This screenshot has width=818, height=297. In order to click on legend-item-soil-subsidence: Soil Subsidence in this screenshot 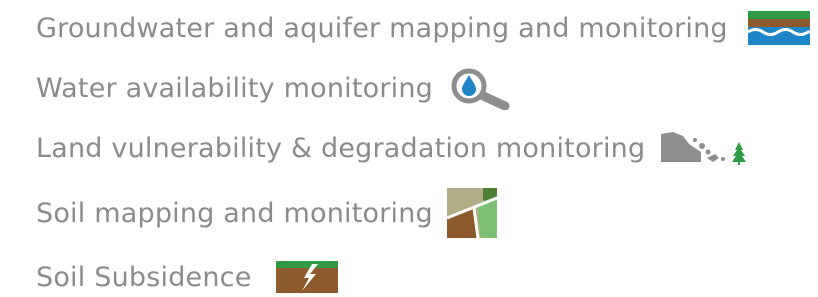, I will do `click(187, 277)`.